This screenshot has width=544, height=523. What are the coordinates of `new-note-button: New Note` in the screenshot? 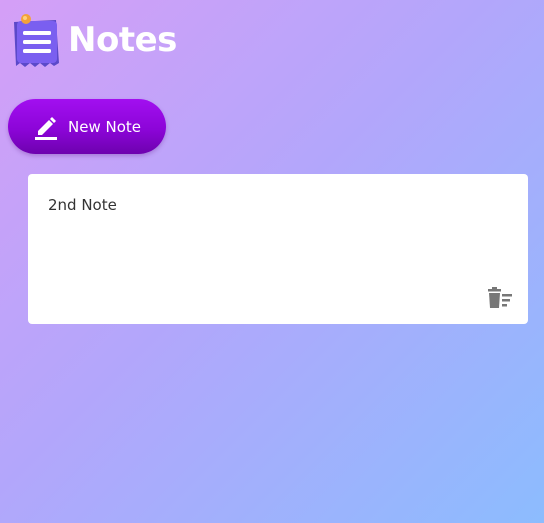 It's located at (87, 126).